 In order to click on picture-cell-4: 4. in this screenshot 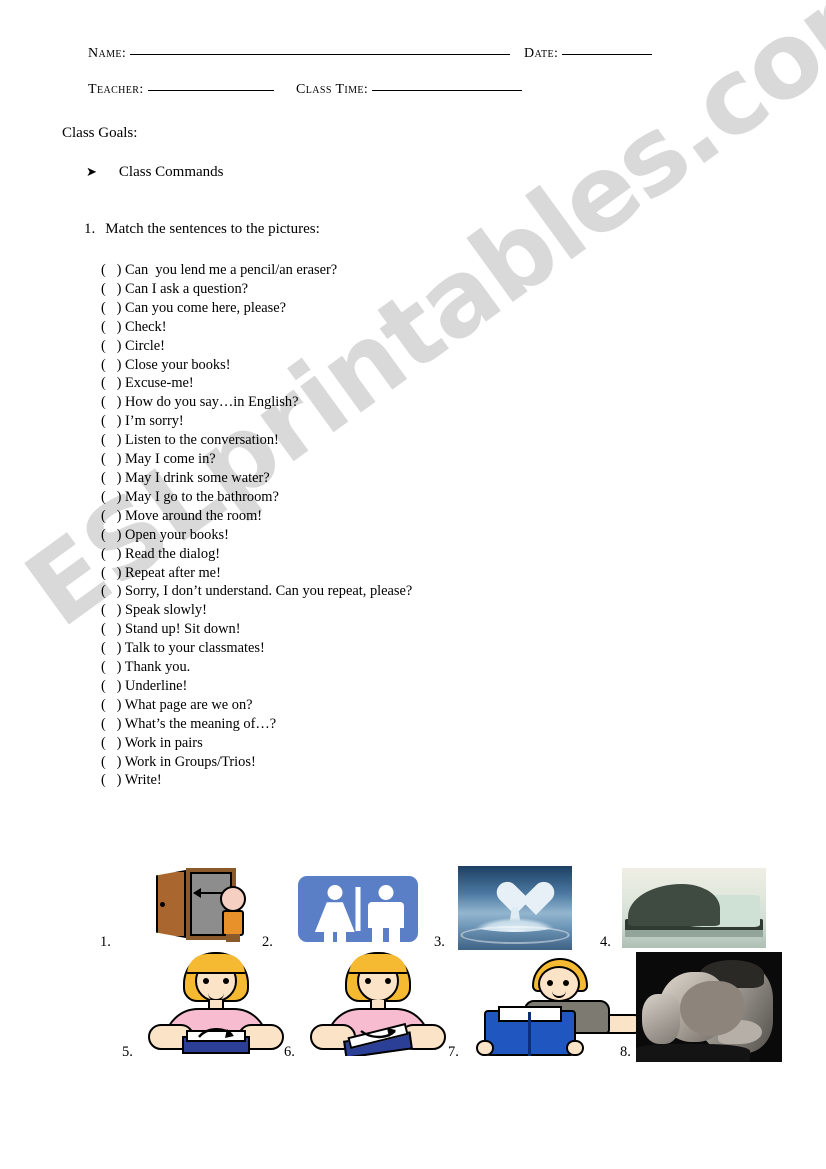, I will do `click(690, 912)`.